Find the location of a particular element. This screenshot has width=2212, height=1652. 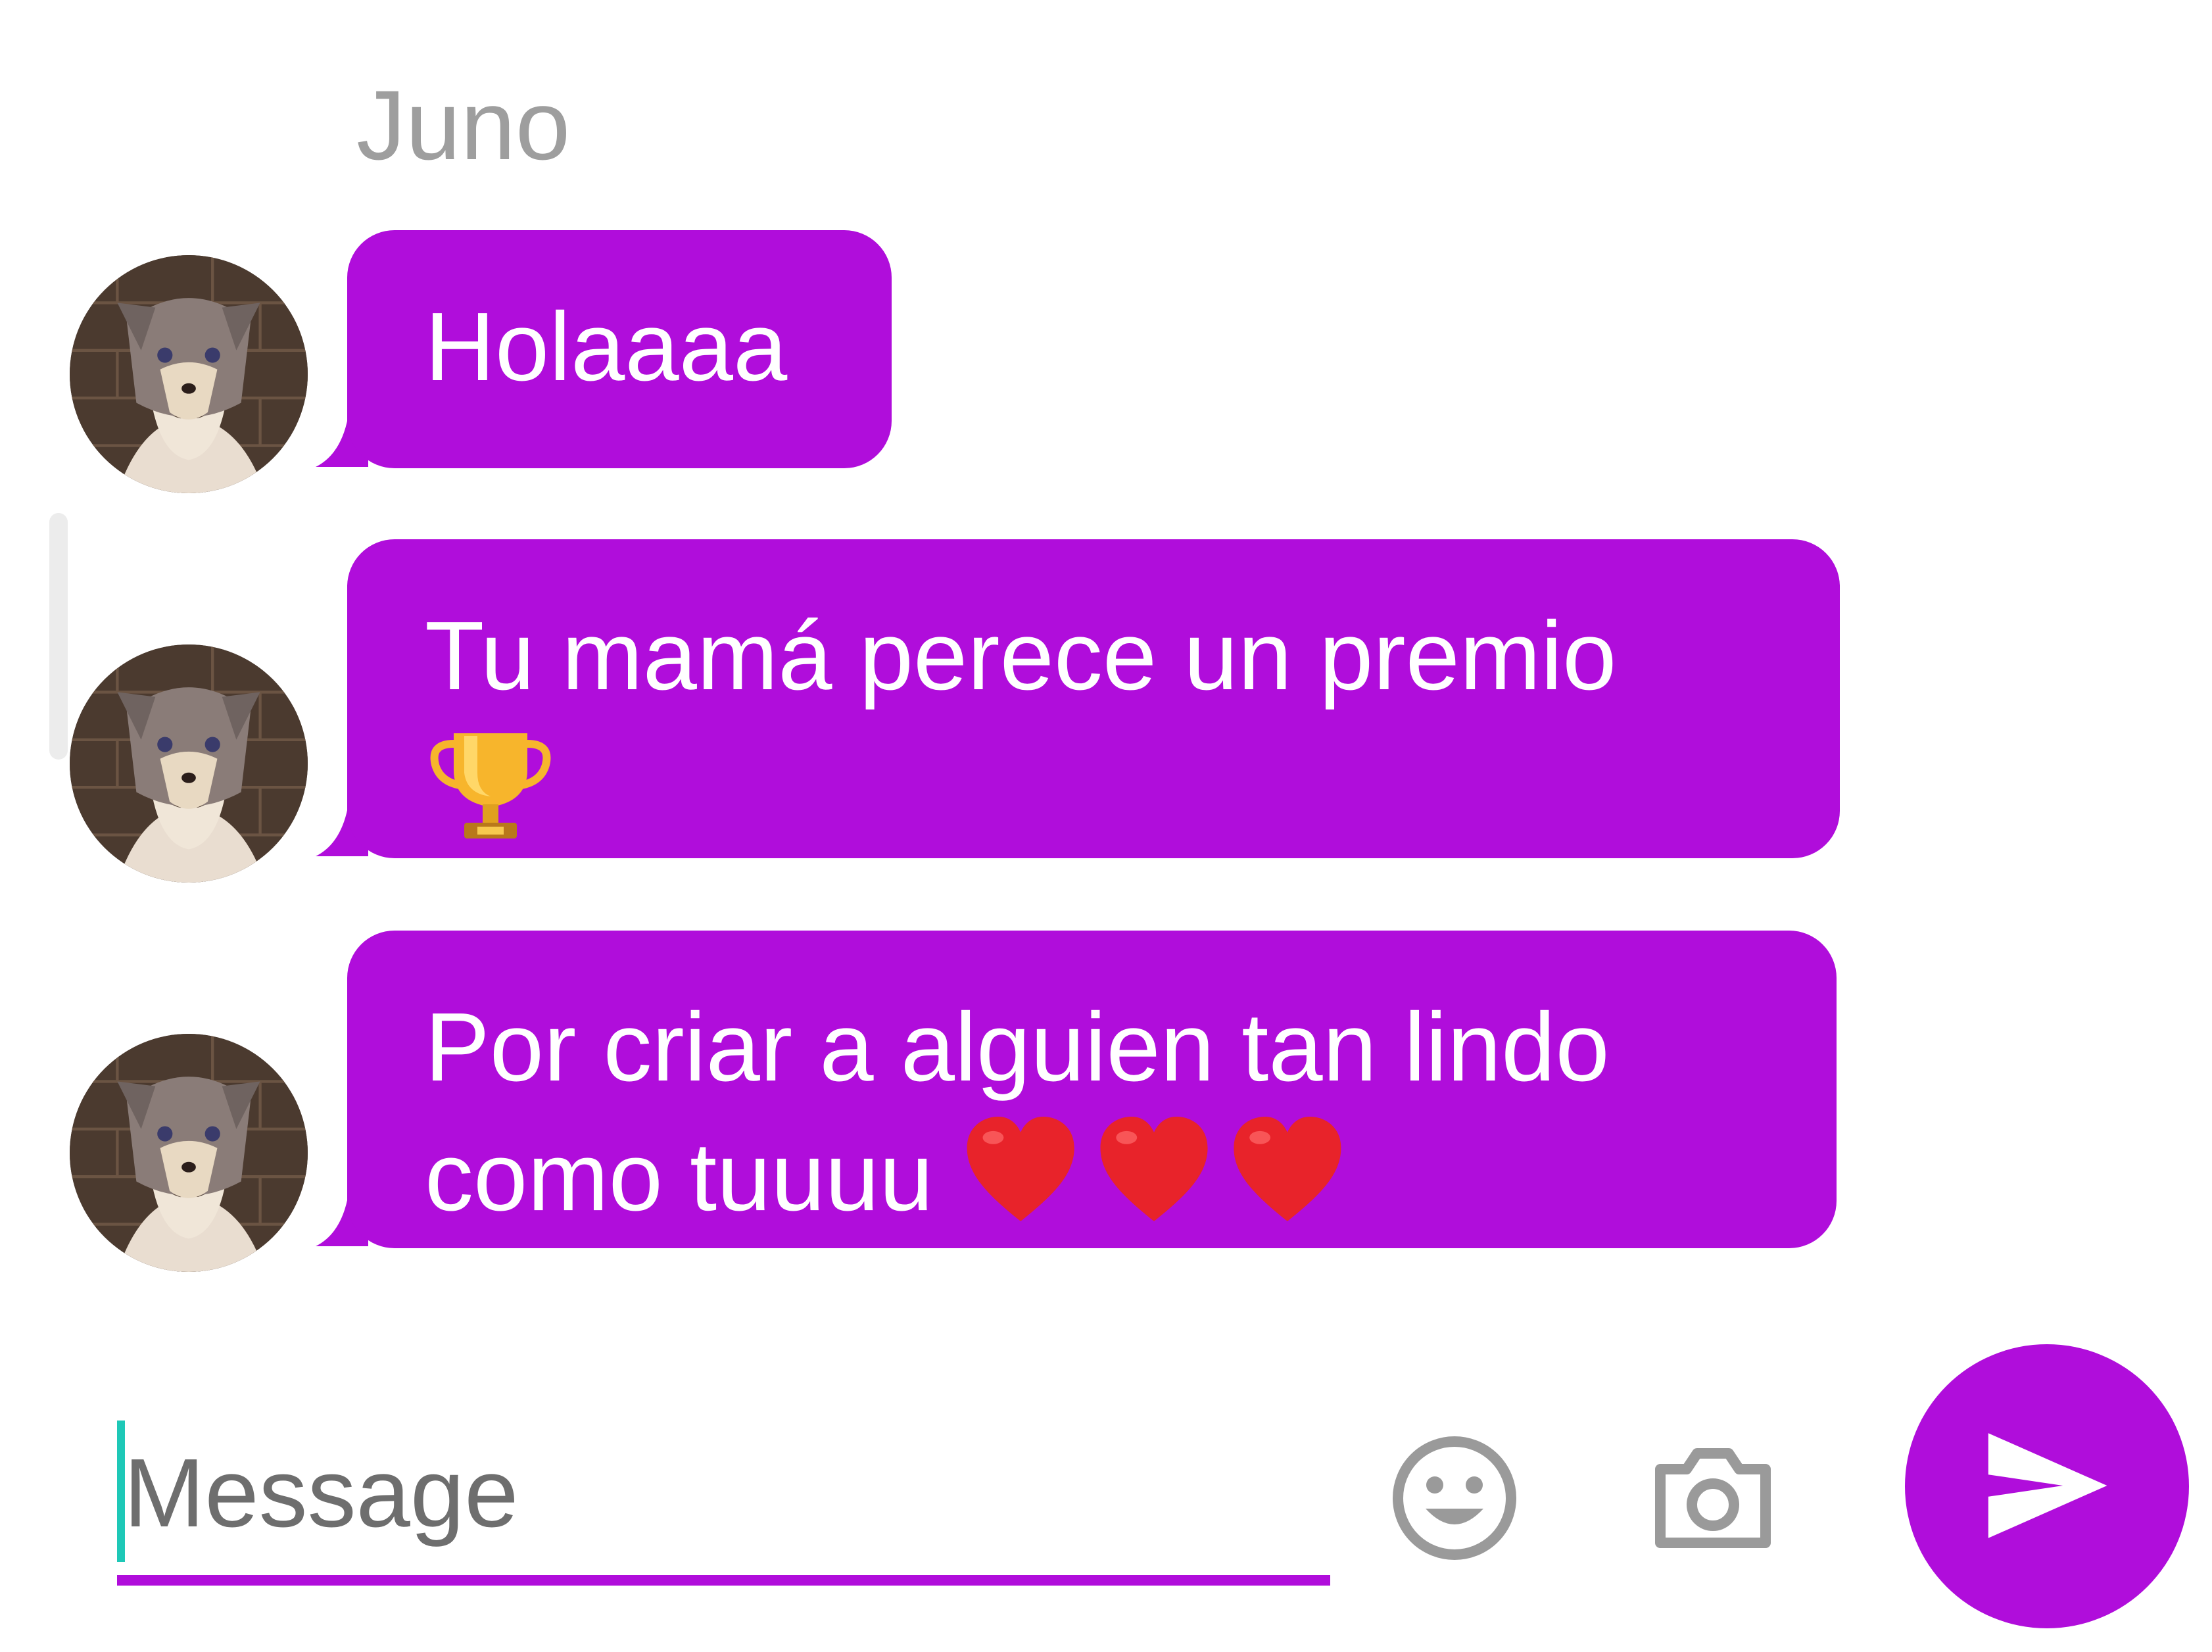

smiley-icon is located at coordinates (1454, 1498).